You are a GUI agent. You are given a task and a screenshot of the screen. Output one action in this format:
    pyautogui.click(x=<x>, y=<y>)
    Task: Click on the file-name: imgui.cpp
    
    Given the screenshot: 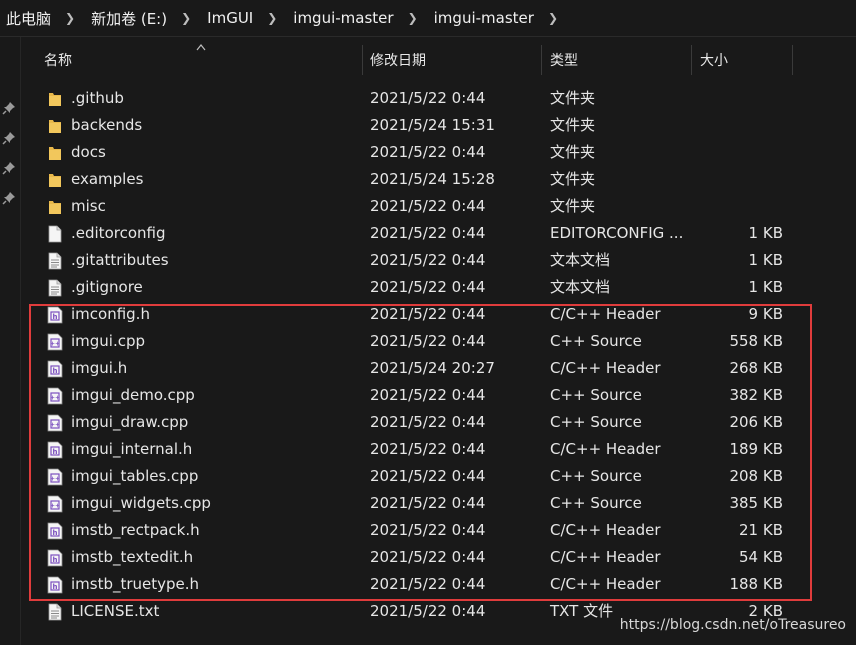 What is the action you would take?
    pyautogui.click(x=108, y=341)
    